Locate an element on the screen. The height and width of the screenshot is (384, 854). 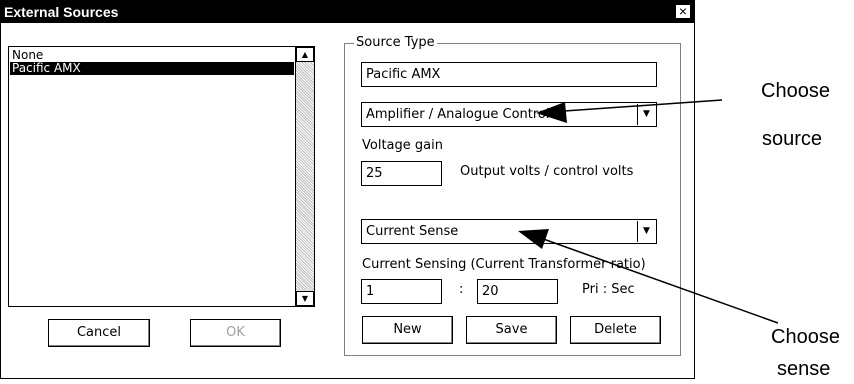
cancel-button: Cancel is located at coordinates (99, 333).